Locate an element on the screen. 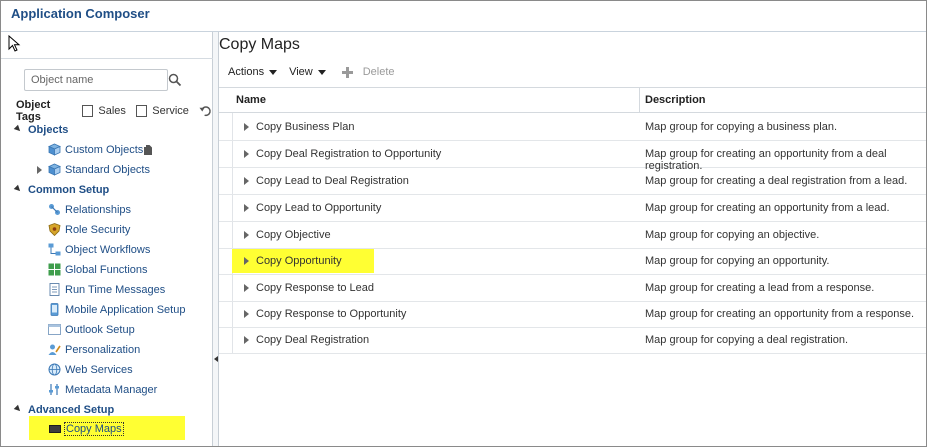 The width and height of the screenshot is (927, 447). row-name: Copy Opportunity is located at coordinates (299, 261).